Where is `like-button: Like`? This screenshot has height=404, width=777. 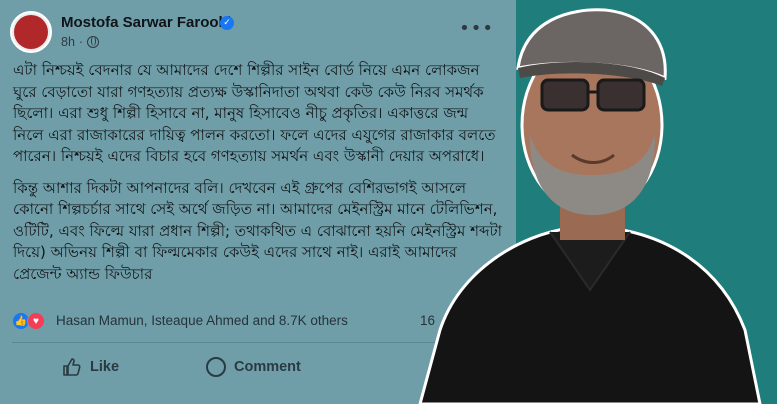
like-button: Like is located at coordinates (90, 367).